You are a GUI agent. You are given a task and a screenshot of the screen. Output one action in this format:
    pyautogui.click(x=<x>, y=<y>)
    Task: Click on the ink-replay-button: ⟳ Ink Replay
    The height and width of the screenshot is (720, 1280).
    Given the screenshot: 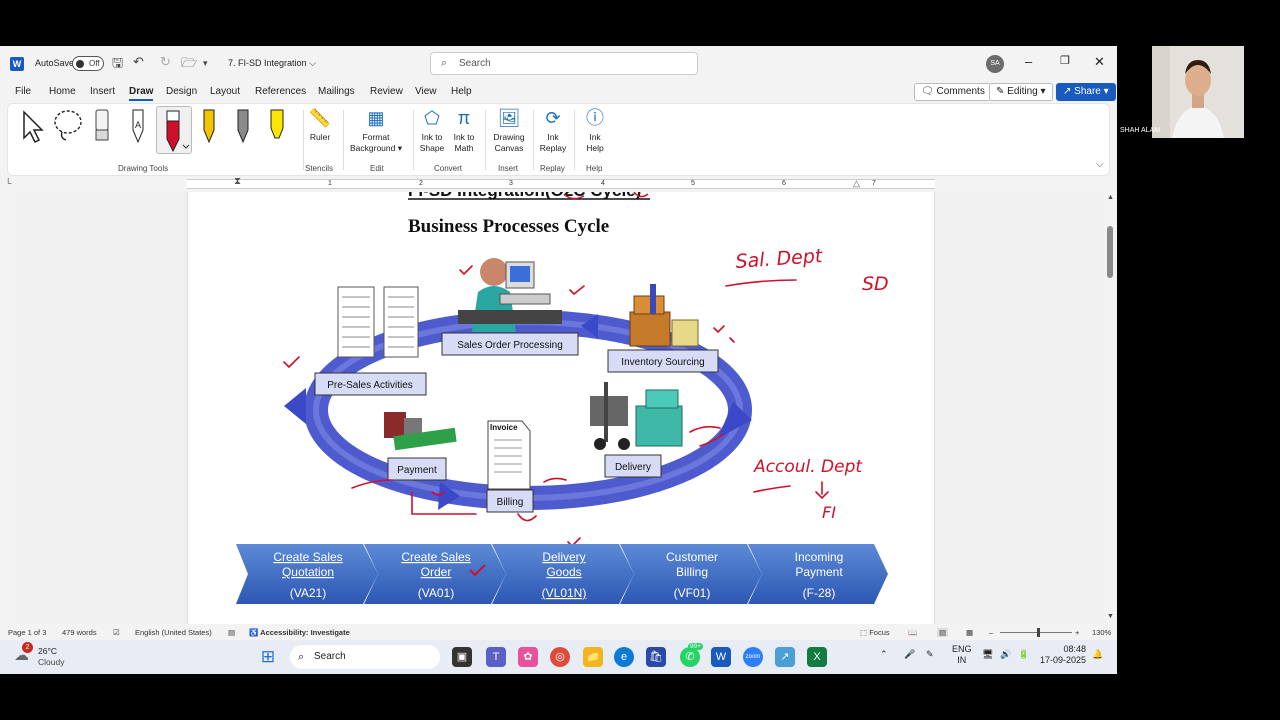 What is the action you would take?
    pyautogui.click(x=553, y=130)
    